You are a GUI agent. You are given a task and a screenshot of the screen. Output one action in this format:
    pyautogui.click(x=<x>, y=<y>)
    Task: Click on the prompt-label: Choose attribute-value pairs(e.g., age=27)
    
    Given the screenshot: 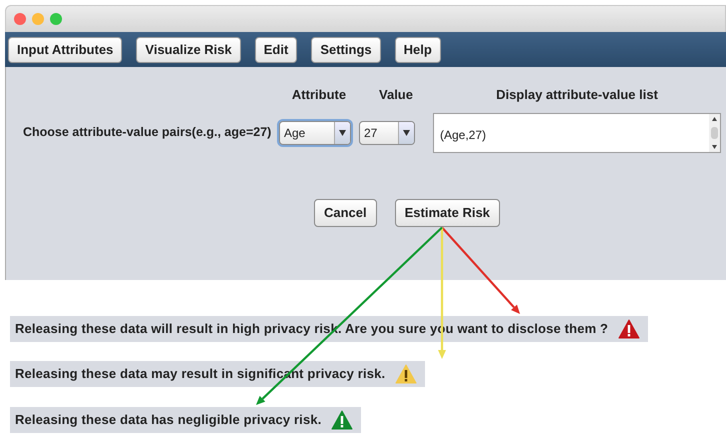 What is the action you would take?
    pyautogui.click(x=147, y=133)
    